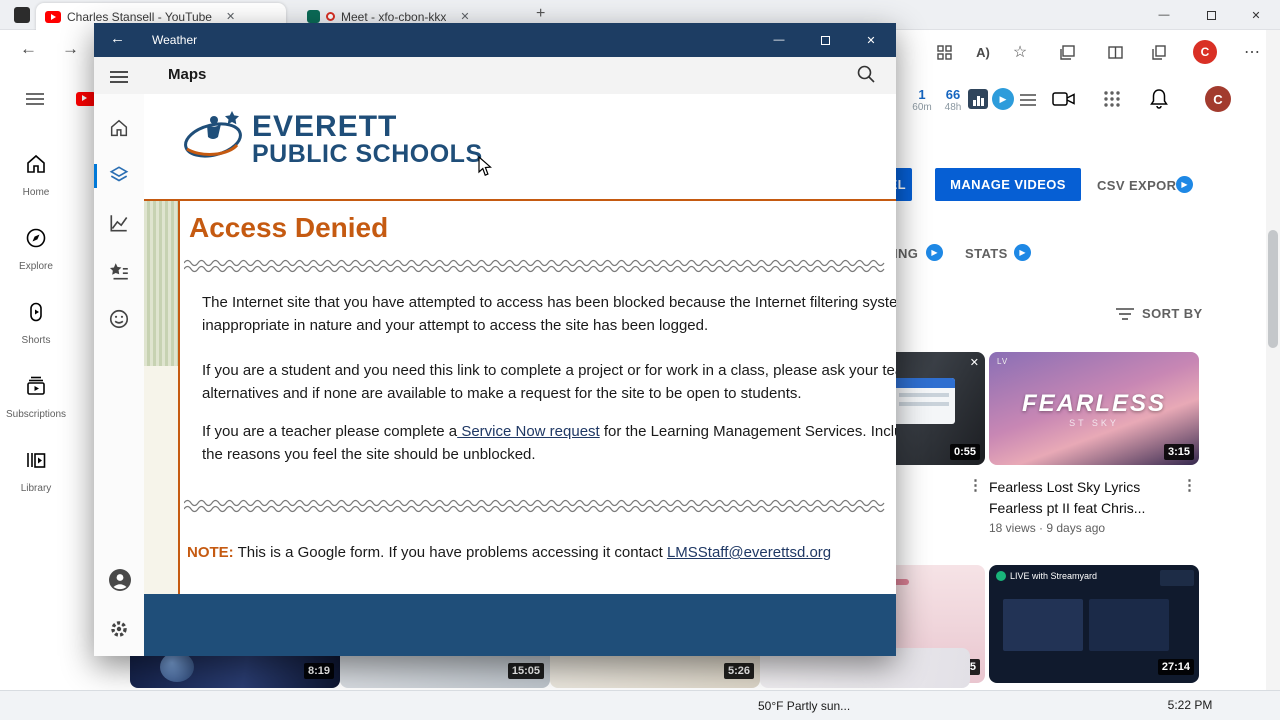 The width and height of the screenshot is (1280, 720). What do you see at coordinates (36, 266) in the screenshot?
I see `sidebar-item-label: Explore` at bounding box center [36, 266].